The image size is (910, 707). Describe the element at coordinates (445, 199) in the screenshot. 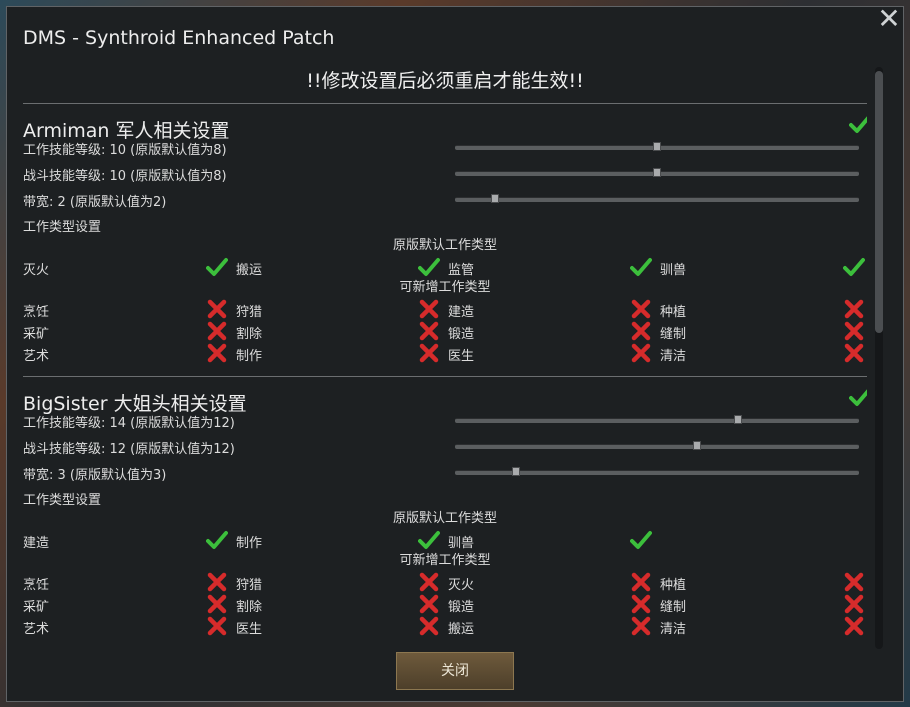

I see `slider-row: 带宽: 2 (原版默认值为2)` at that location.